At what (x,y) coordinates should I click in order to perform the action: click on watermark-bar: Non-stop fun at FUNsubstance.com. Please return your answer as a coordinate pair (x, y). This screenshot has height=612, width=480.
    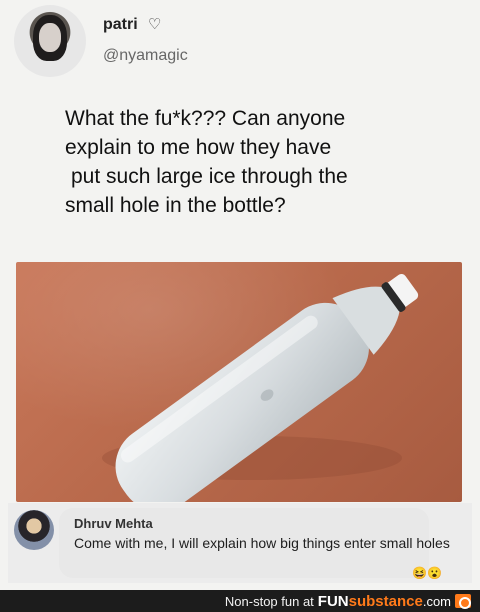
    Looking at the image, I should click on (240, 601).